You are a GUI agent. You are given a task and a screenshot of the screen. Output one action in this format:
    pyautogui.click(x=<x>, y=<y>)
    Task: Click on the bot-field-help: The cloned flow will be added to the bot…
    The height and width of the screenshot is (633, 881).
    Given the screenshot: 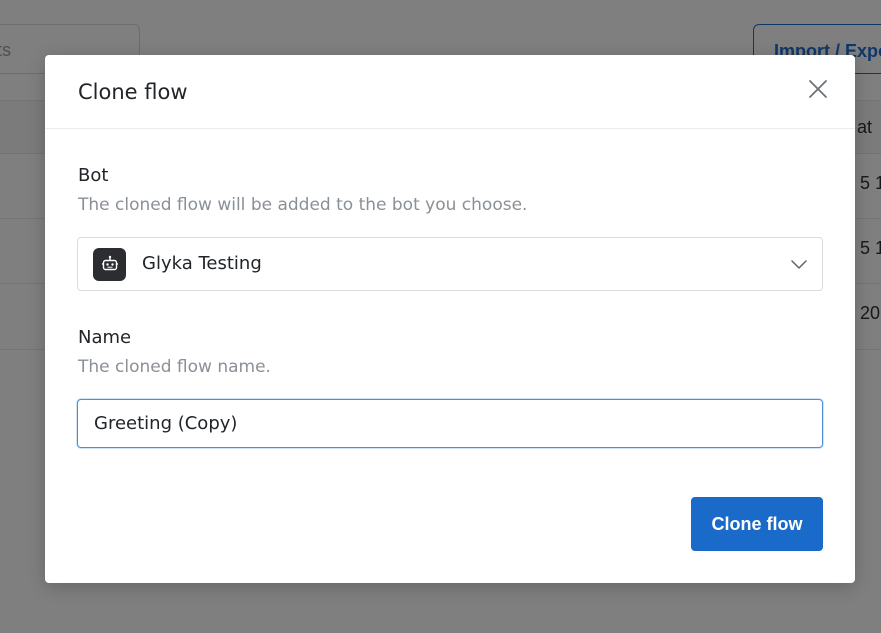 What is the action you would take?
    pyautogui.click(x=303, y=205)
    